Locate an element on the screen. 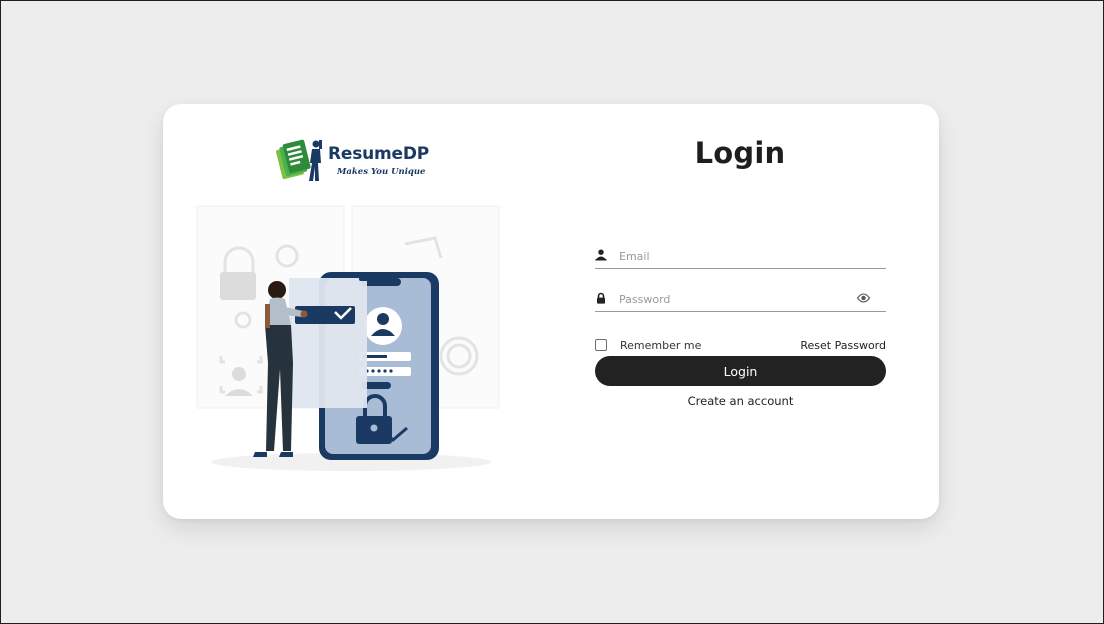 The height and width of the screenshot is (624, 1104). password-input is located at coordinates (734, 299).